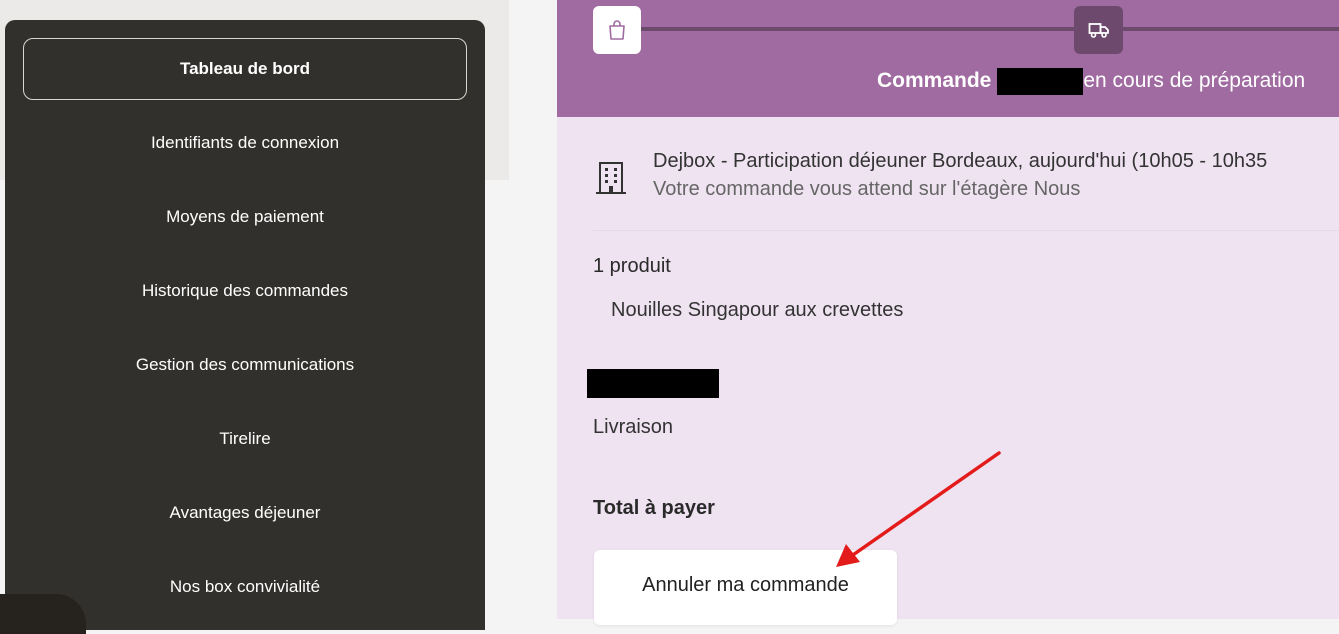 The image size is (1339, 634). I want to click on section-divider, so click(966, 230).